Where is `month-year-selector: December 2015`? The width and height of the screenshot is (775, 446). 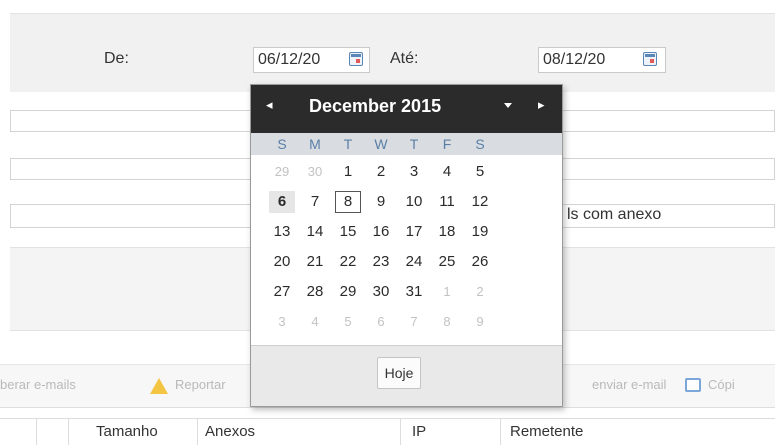
month-year-selector: December 2015 is located at coordinates (375, 106).